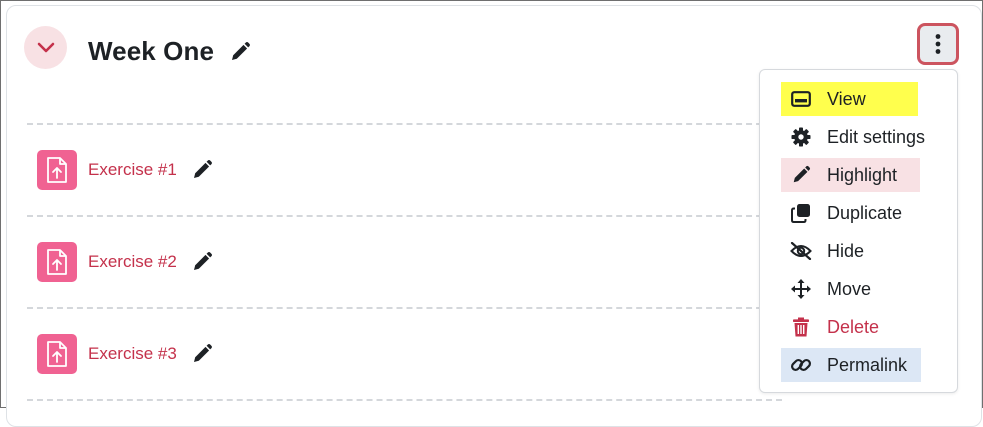 The height and width of the screenshot is (427, 983). I want to click on menu-item-duplicate: Duplicate, so click(841, 213).